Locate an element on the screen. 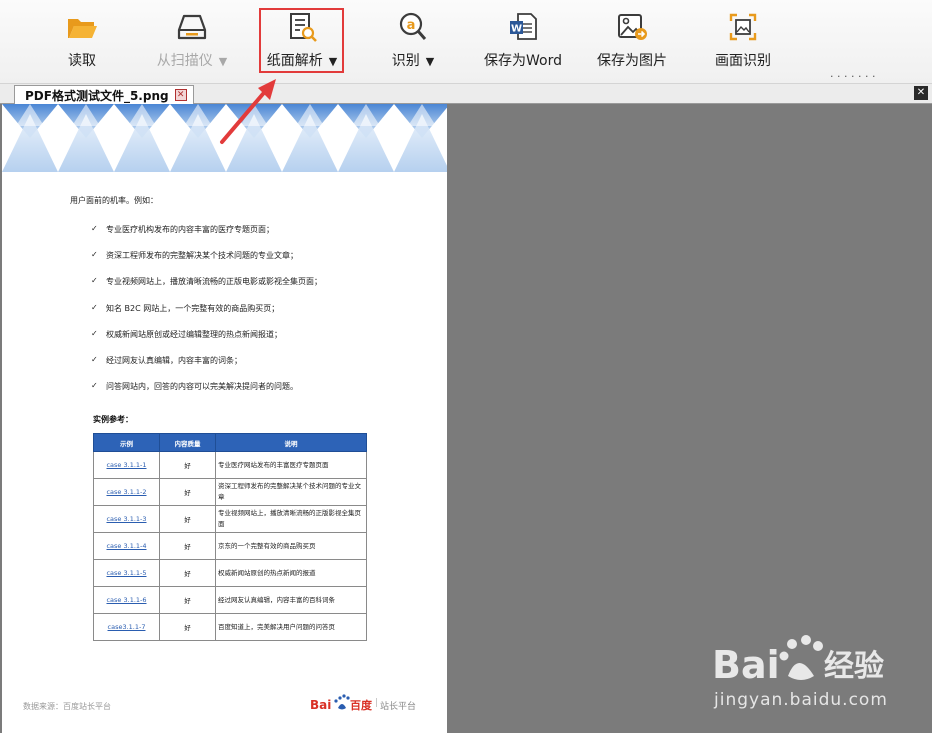  example-cell: case 3.1.1-5 is located at coordinates (126, 573).